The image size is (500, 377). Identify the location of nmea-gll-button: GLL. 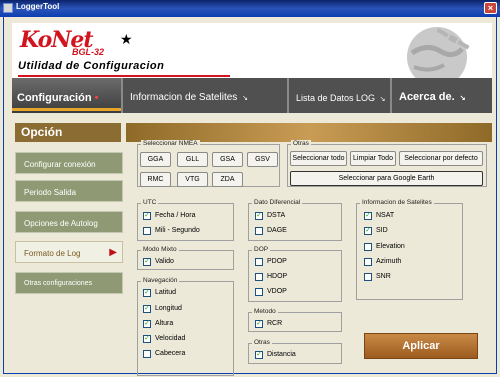
(192, 159).